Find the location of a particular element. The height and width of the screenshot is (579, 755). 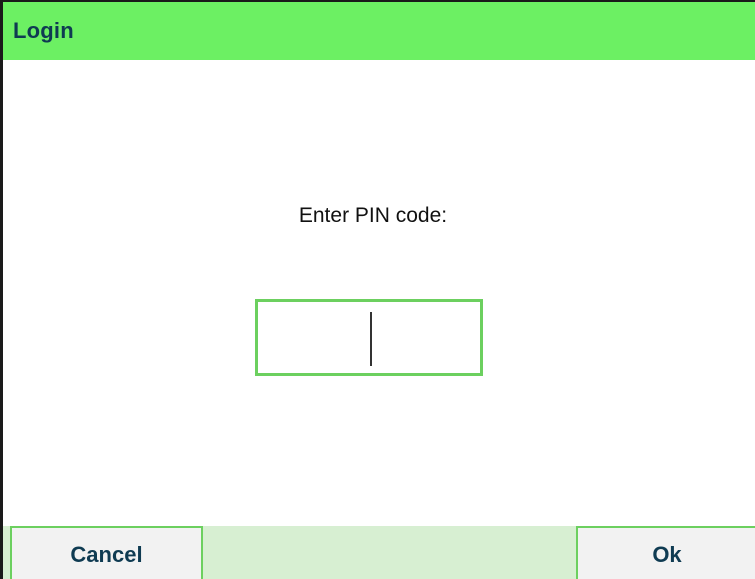

window-title: Login is located at coordinates (43, 30).